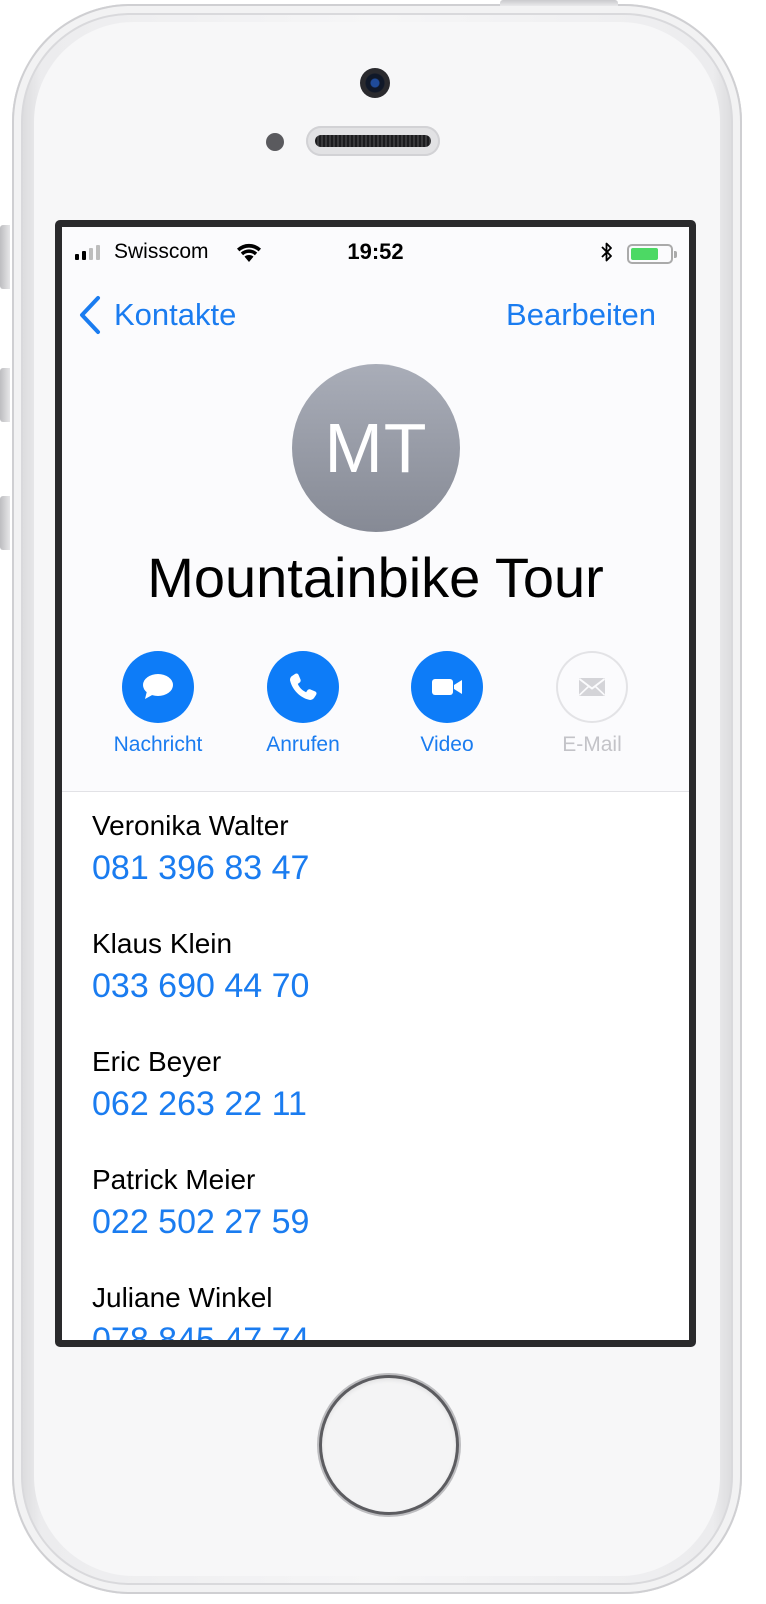 This screenshot has height=1604, width=766. Describe the element at coordinates (559, 3) in the screenshot. I see `power-button` at that location.